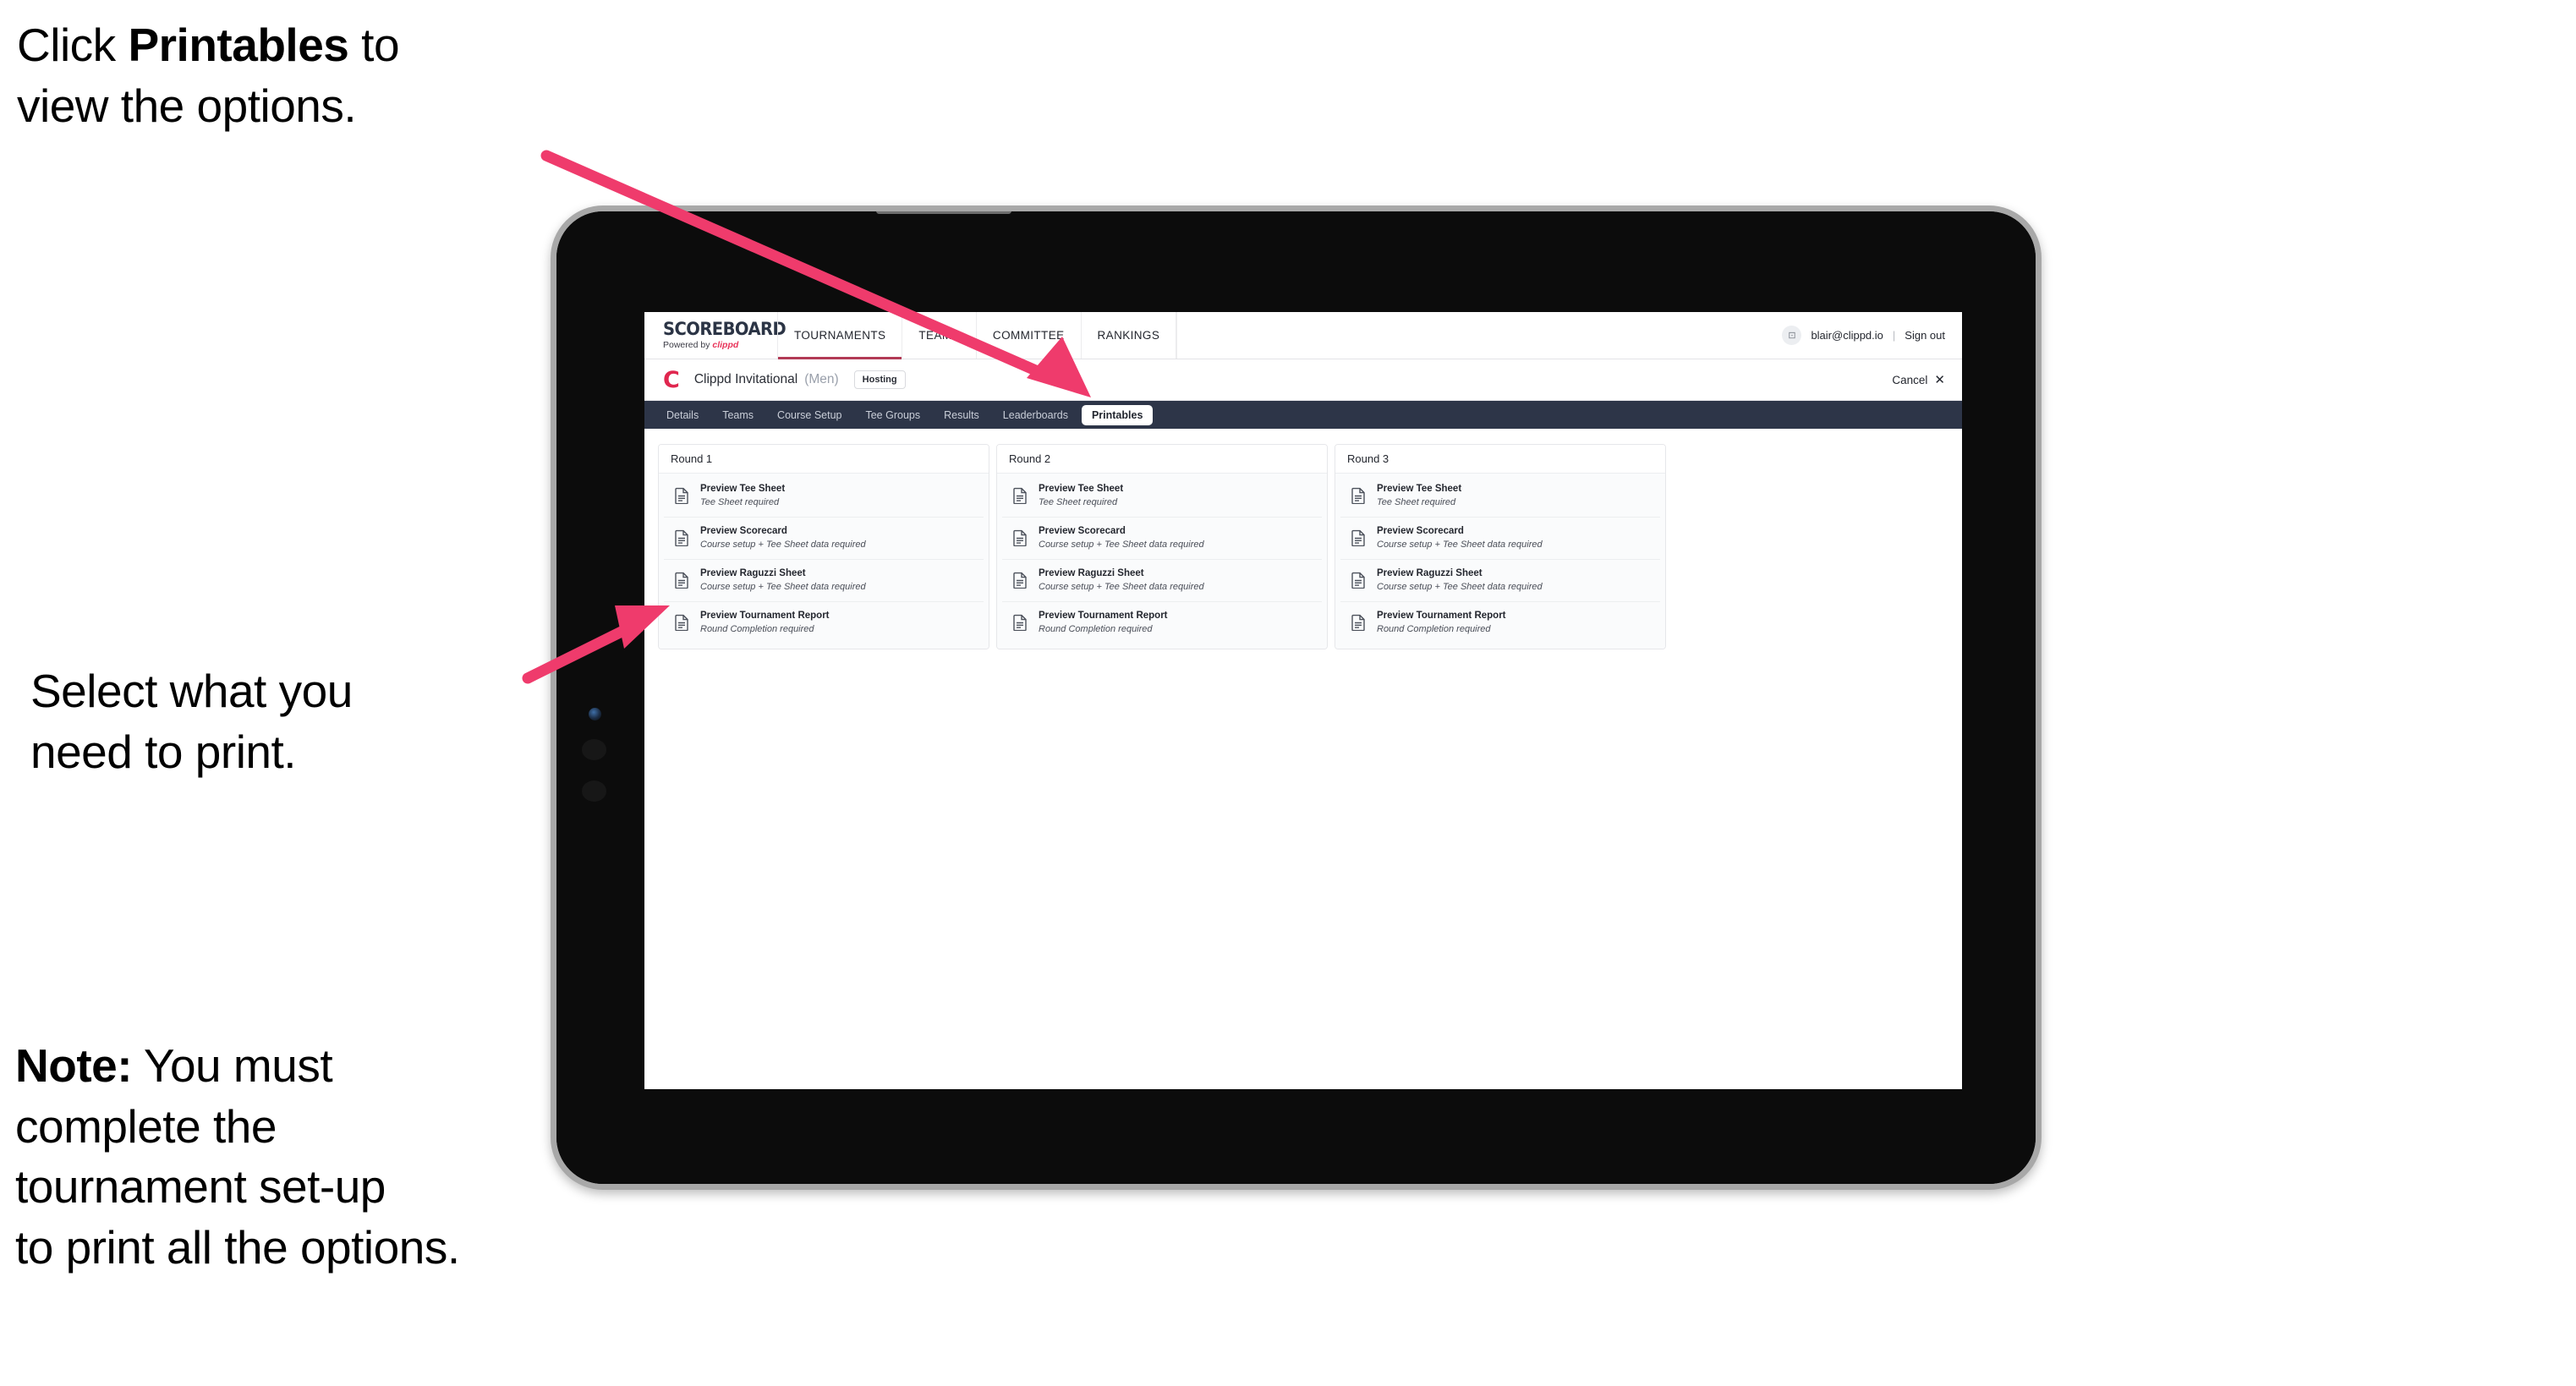  Describe the element at coordinates (1925, 335) in the screenshot. I see `sign-out-link: Sign out` at that location.